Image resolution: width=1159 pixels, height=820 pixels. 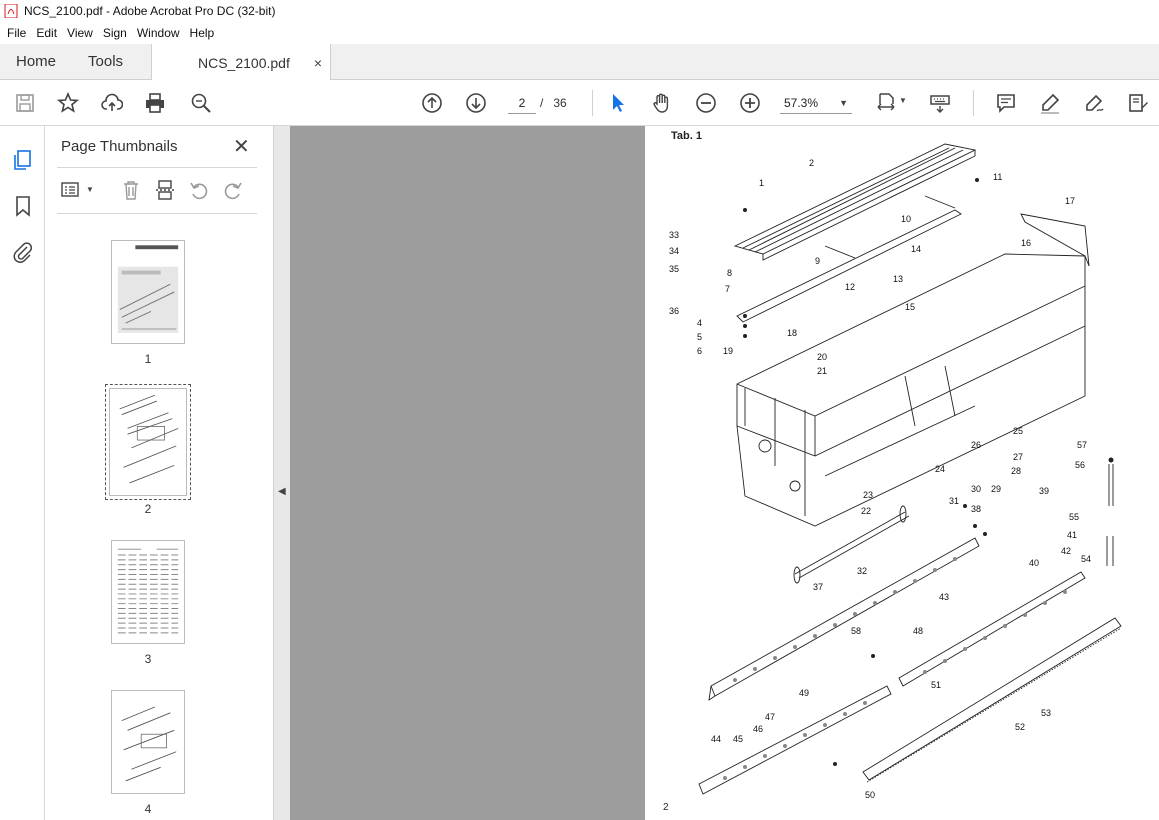 What do you see at coordinates (579, 62) in the screenshot?
I see `tab-bar: Home Tools NCS_2100.pdf ×` at bounding box center [579, 62].